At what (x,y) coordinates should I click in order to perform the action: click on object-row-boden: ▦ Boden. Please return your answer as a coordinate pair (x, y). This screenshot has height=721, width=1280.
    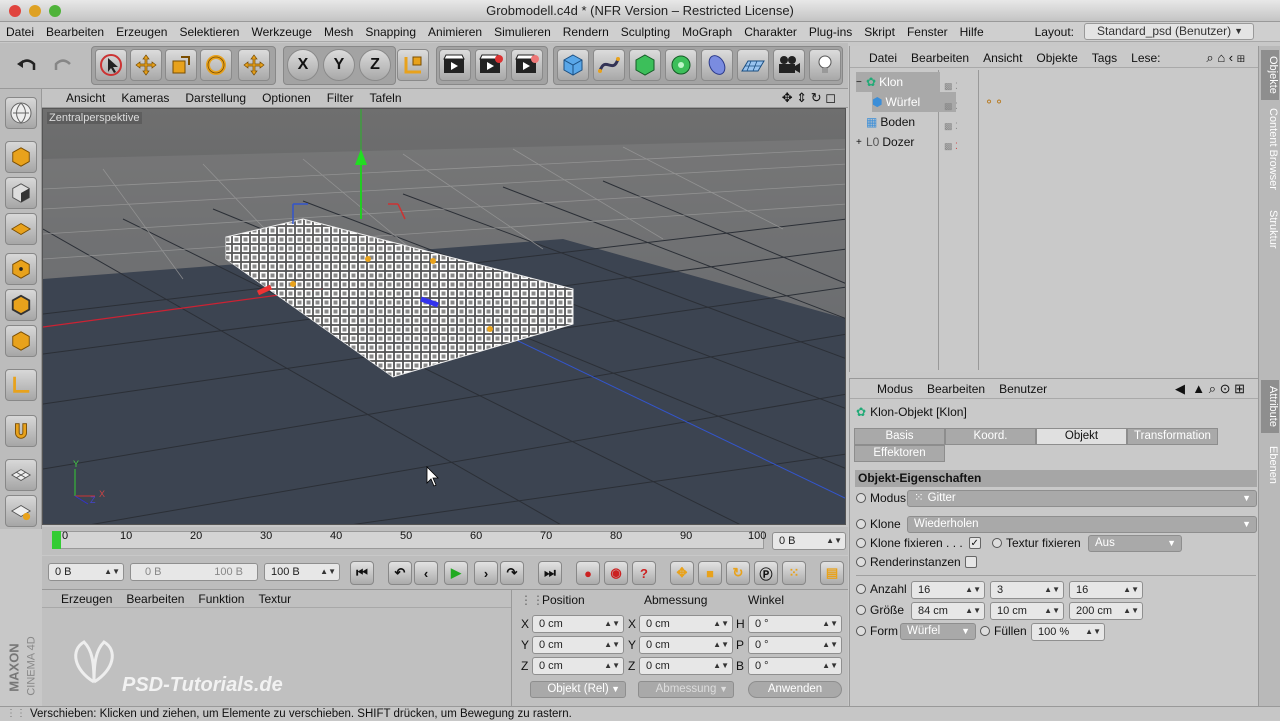
    Looking at the image, I should click on (898, 122).